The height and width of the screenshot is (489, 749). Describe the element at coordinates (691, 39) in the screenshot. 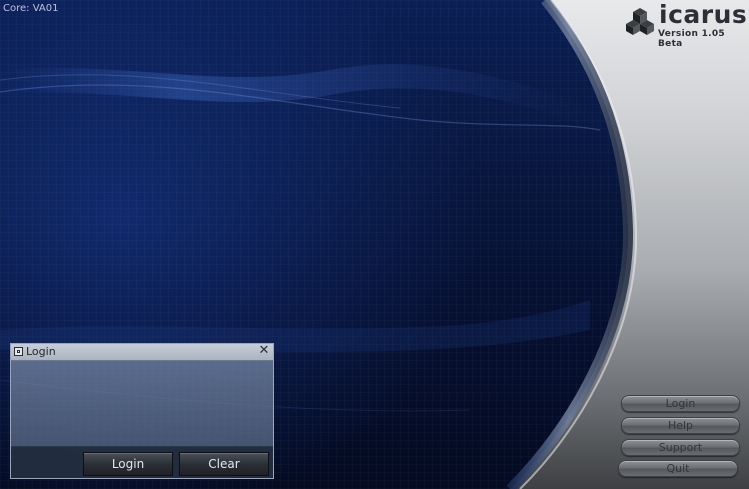

I see `version-label: Version 1.05 Beta` at that location.